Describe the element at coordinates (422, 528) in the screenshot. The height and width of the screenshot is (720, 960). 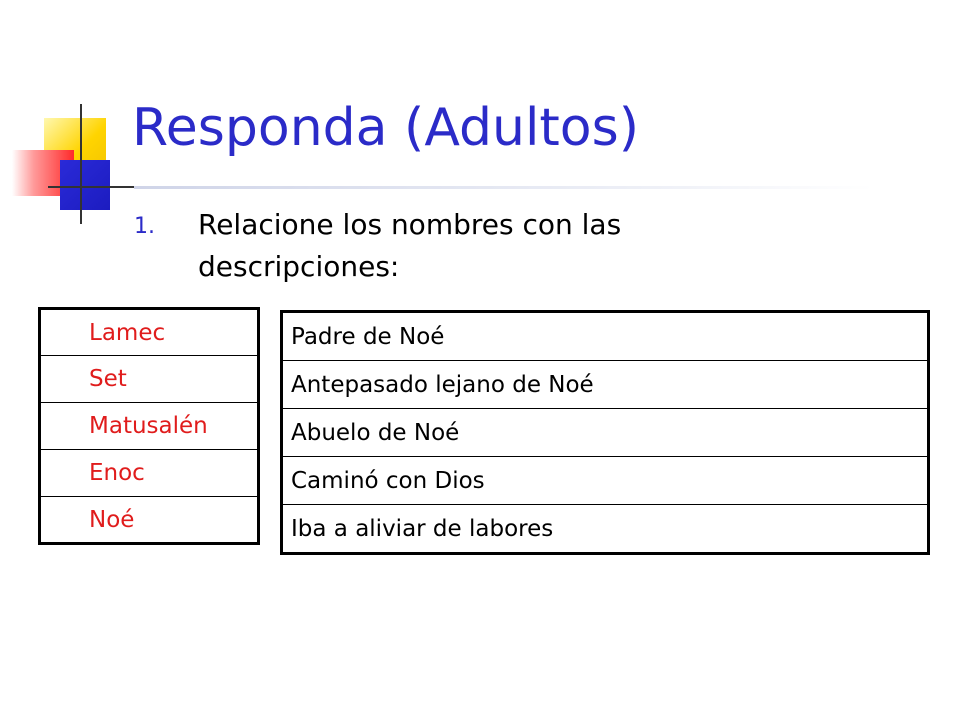
I see `description-cell: Iba a aliviar de labores` at that location.